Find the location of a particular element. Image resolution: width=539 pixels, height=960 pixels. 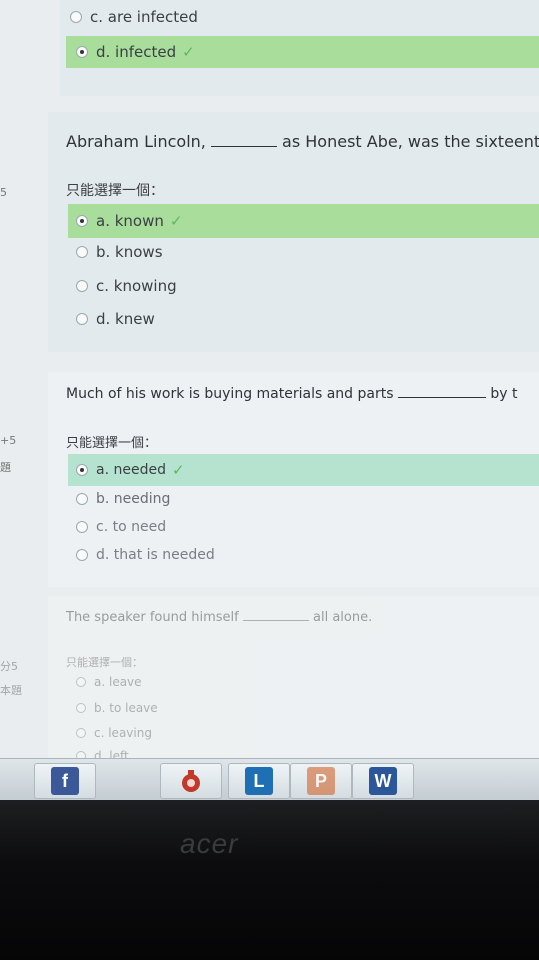

word-icon: W is located at coordinates (383, 781).